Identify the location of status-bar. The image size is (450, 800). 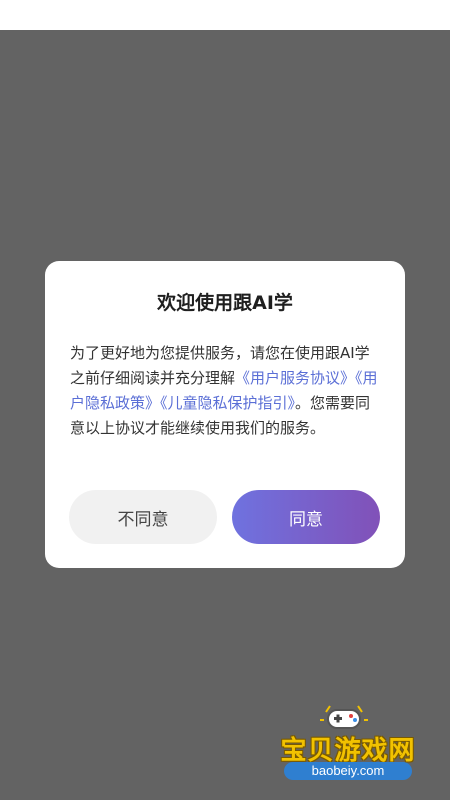
(225, 15).